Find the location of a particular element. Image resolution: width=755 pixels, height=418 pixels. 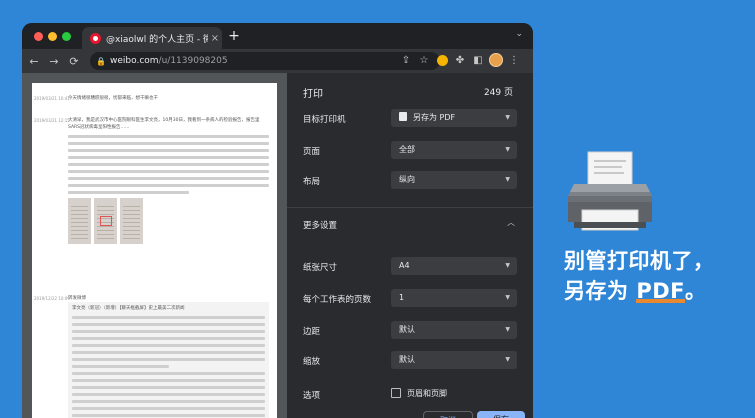

headers-footers-label: 页眉和页脚 is located at coordinates (427, 393).